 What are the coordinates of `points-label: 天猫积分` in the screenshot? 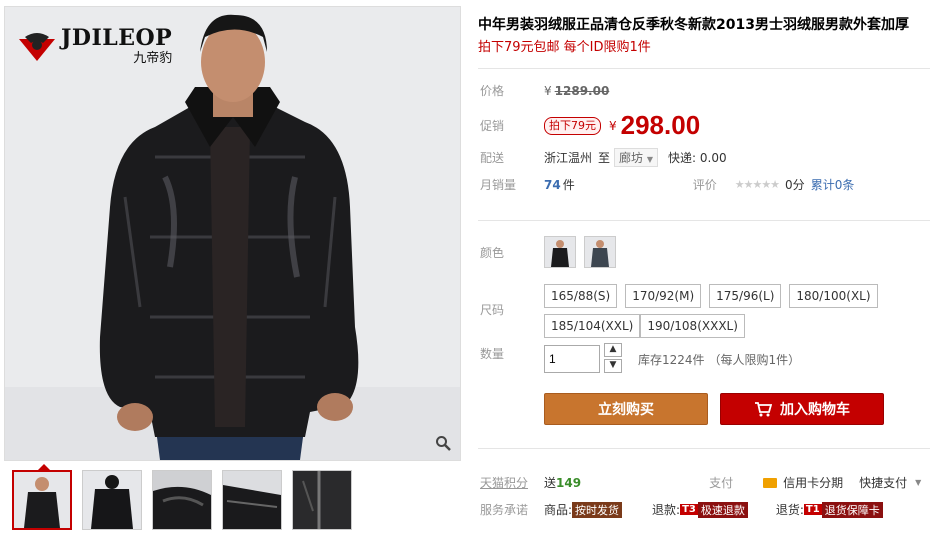 It's located at (512, 482).